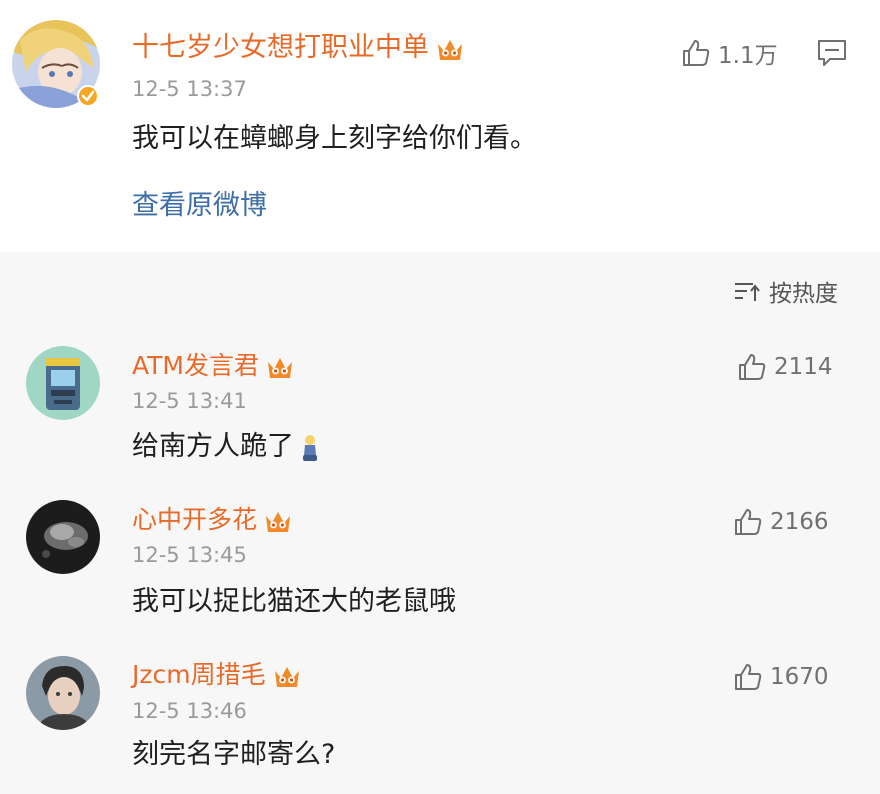  I want to click on reply-time: 12-5 13:46, so click(189, 711).